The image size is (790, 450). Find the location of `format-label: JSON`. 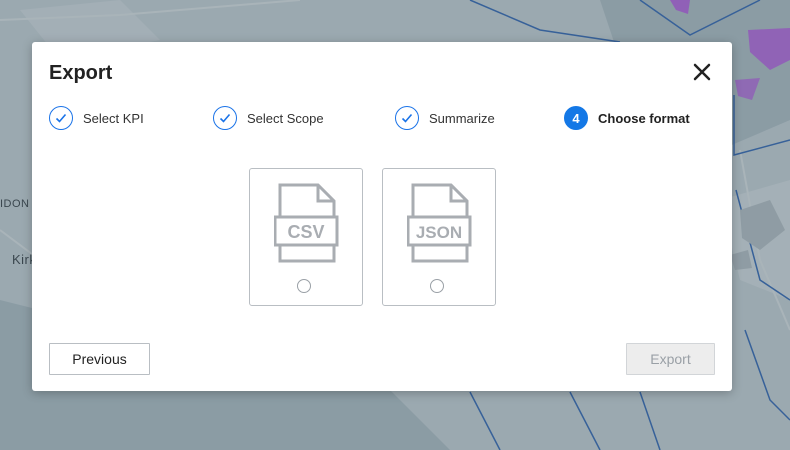

format-label: JSON is located at coordinates (439, 232).